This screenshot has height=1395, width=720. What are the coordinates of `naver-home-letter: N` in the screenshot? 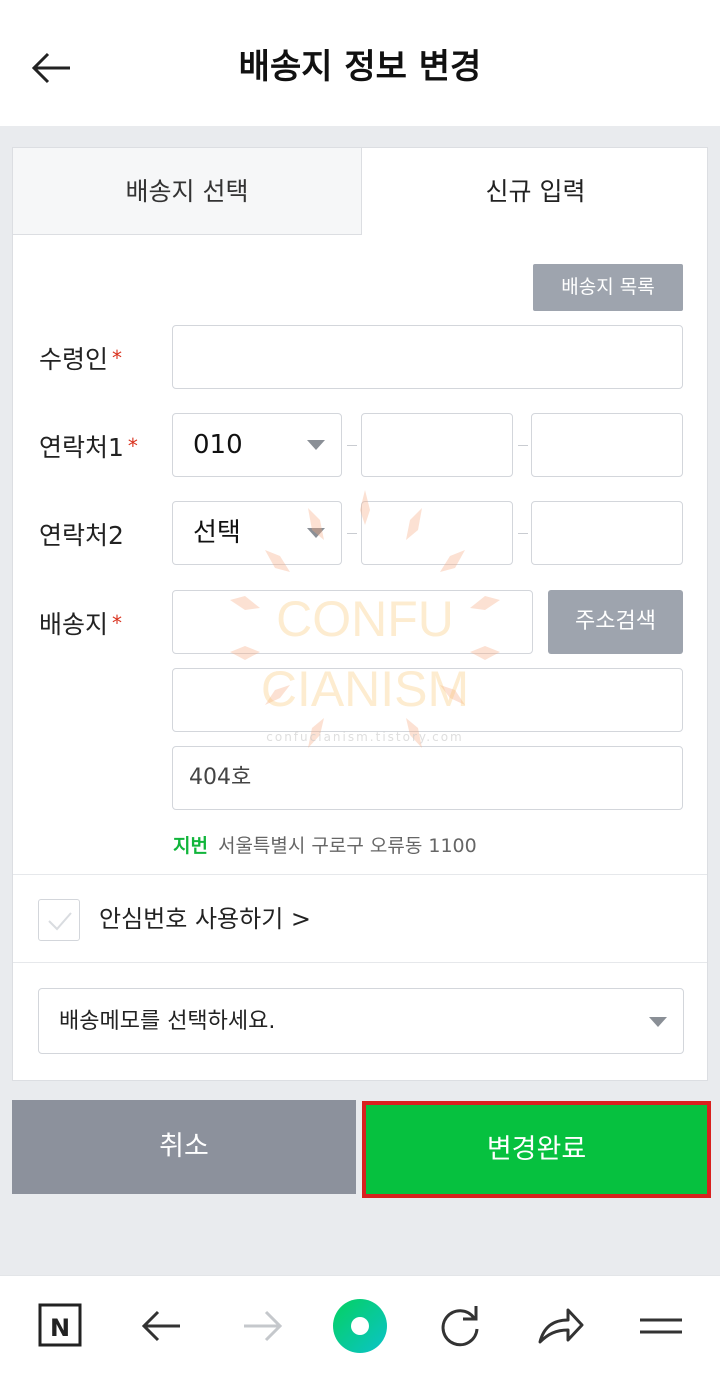 It's located at (60, 1328).